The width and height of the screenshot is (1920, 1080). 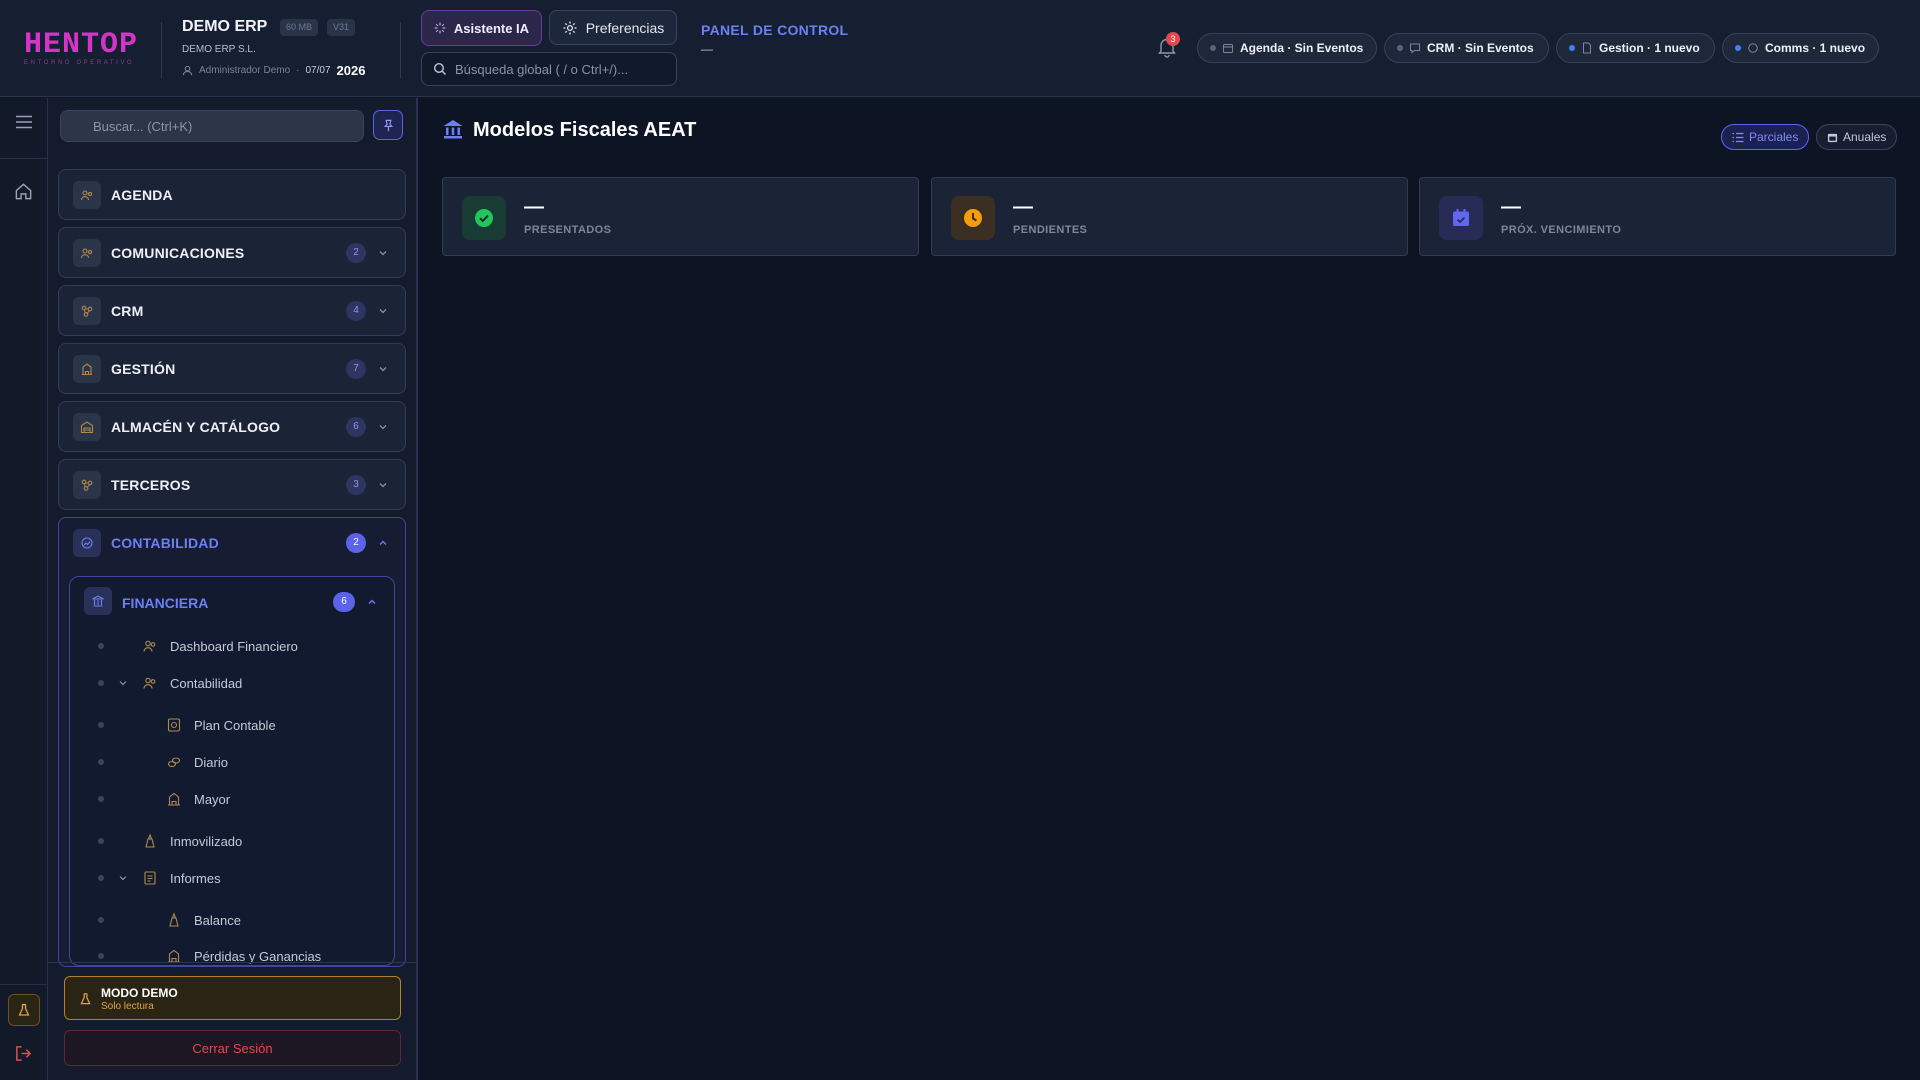 I want to click on sidebar-section-almacen: ALMACÉN Y CATÁLOGO 6, so click(x=232, y=426).